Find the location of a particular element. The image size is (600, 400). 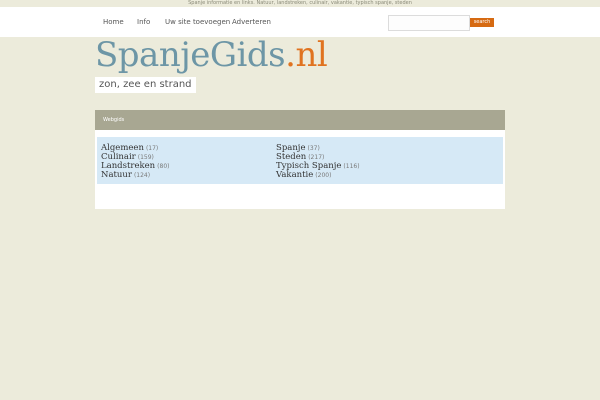

category-count: (80) is located at coordinates (163, 166).